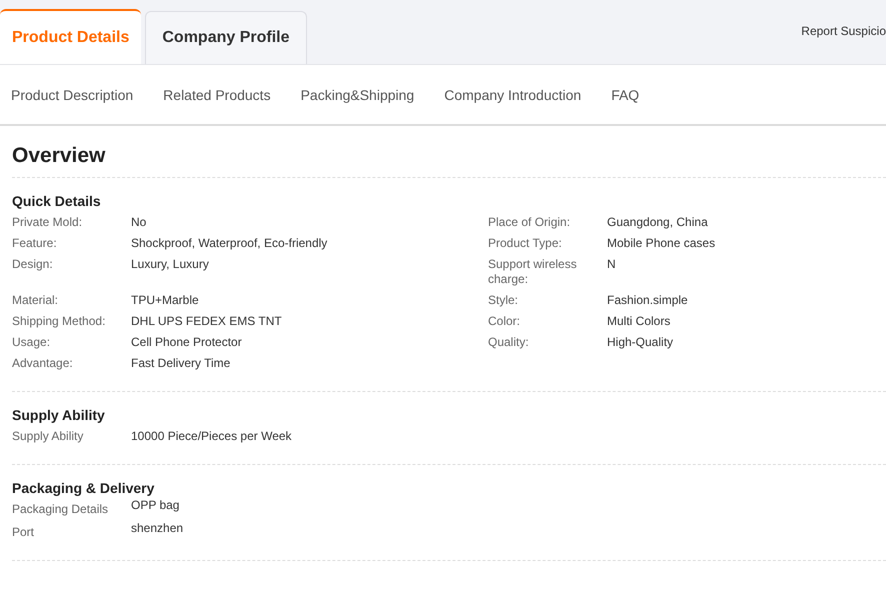  I want to click on report-link: Report Suspicio, so click(843, 31).